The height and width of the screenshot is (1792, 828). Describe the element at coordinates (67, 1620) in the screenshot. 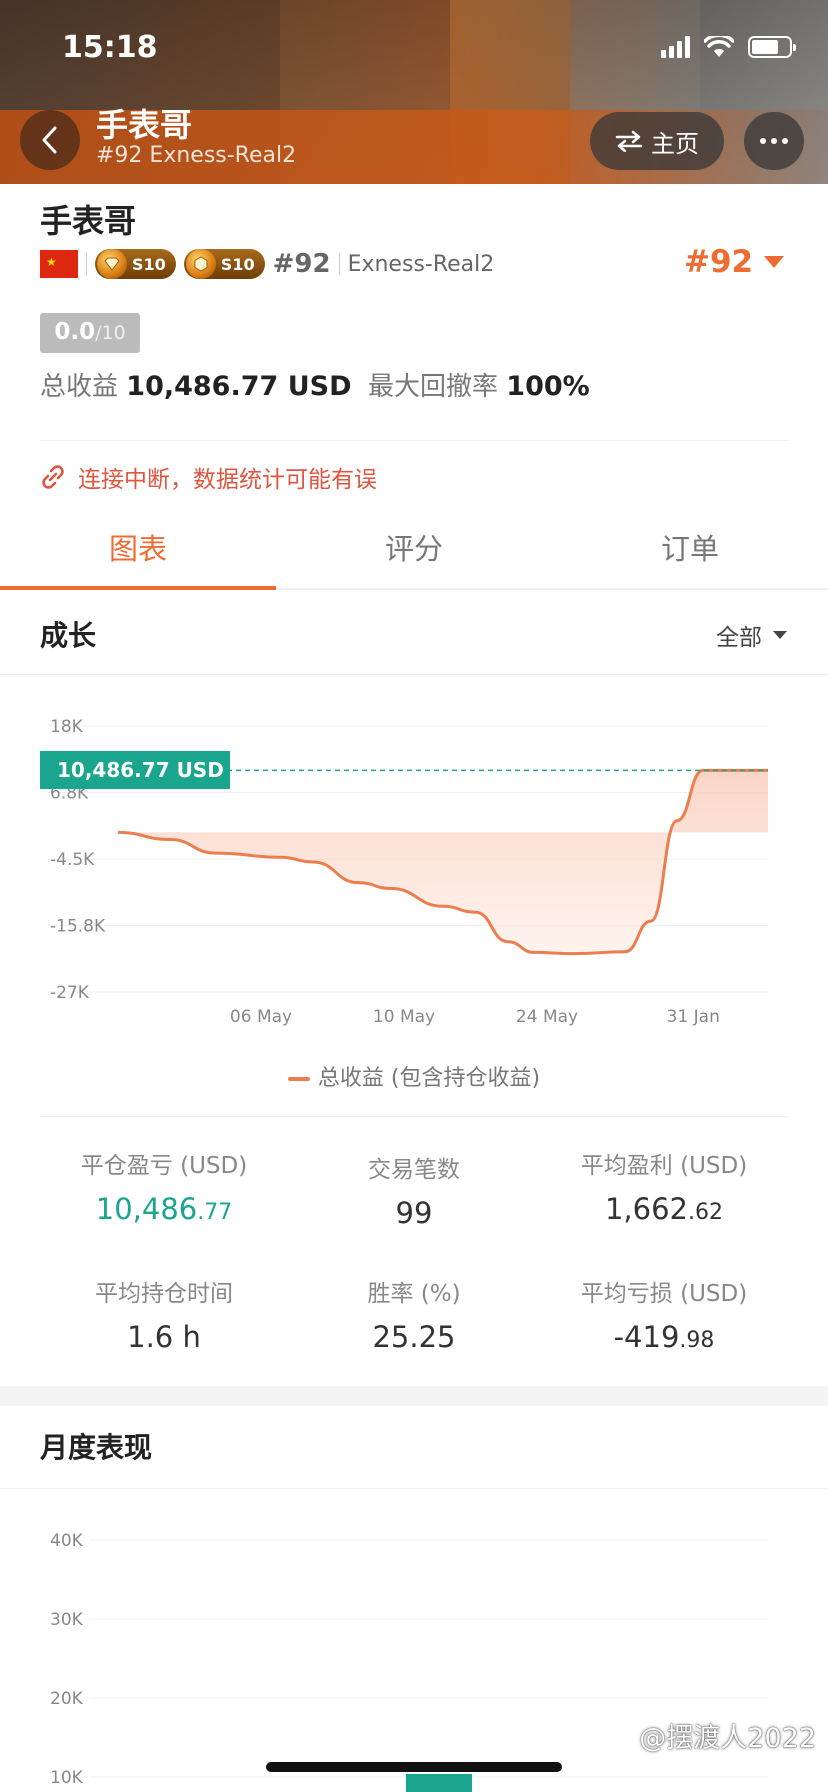

I see `y-tick-label: 30K` at that location.